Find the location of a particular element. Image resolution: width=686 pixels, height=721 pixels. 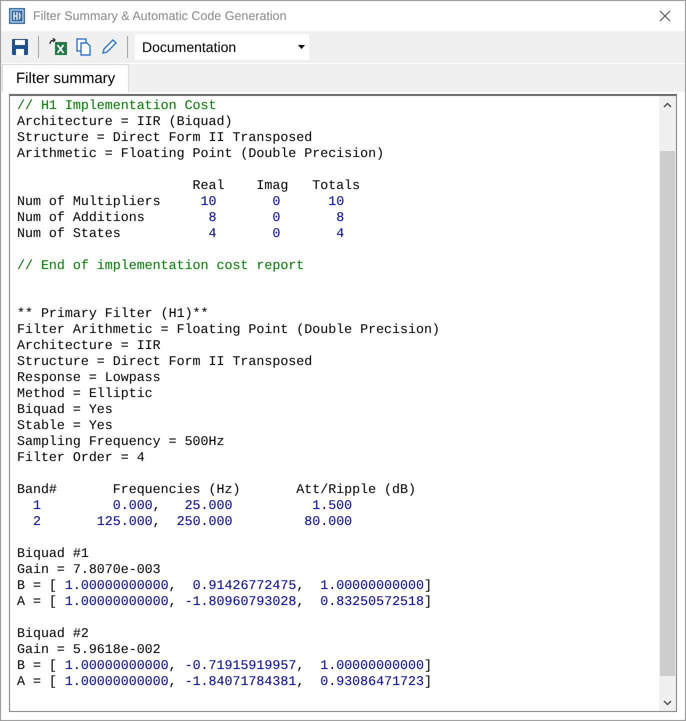

report-line: Arithmetic = Floating Point (Double Precision) is located at coordinates (201, 154).